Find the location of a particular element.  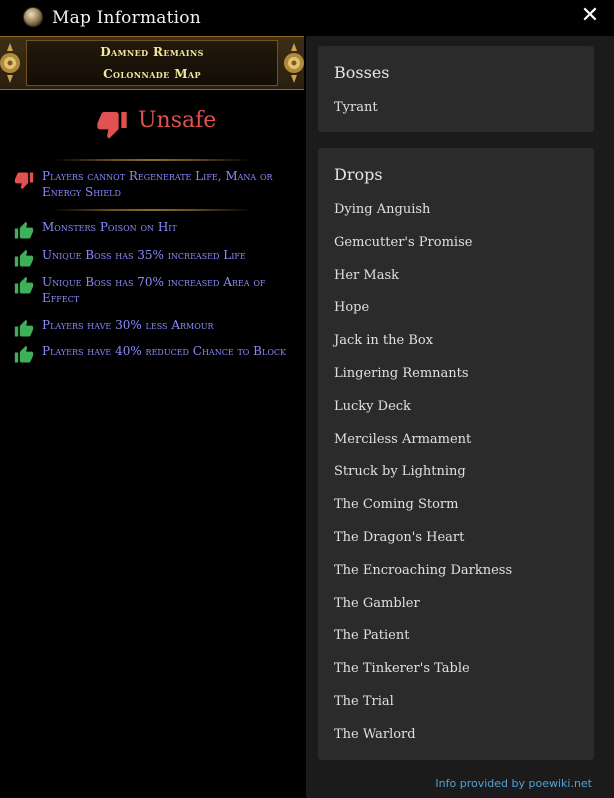

bosses-heading: Bosses is located at coordinates (362, 72).